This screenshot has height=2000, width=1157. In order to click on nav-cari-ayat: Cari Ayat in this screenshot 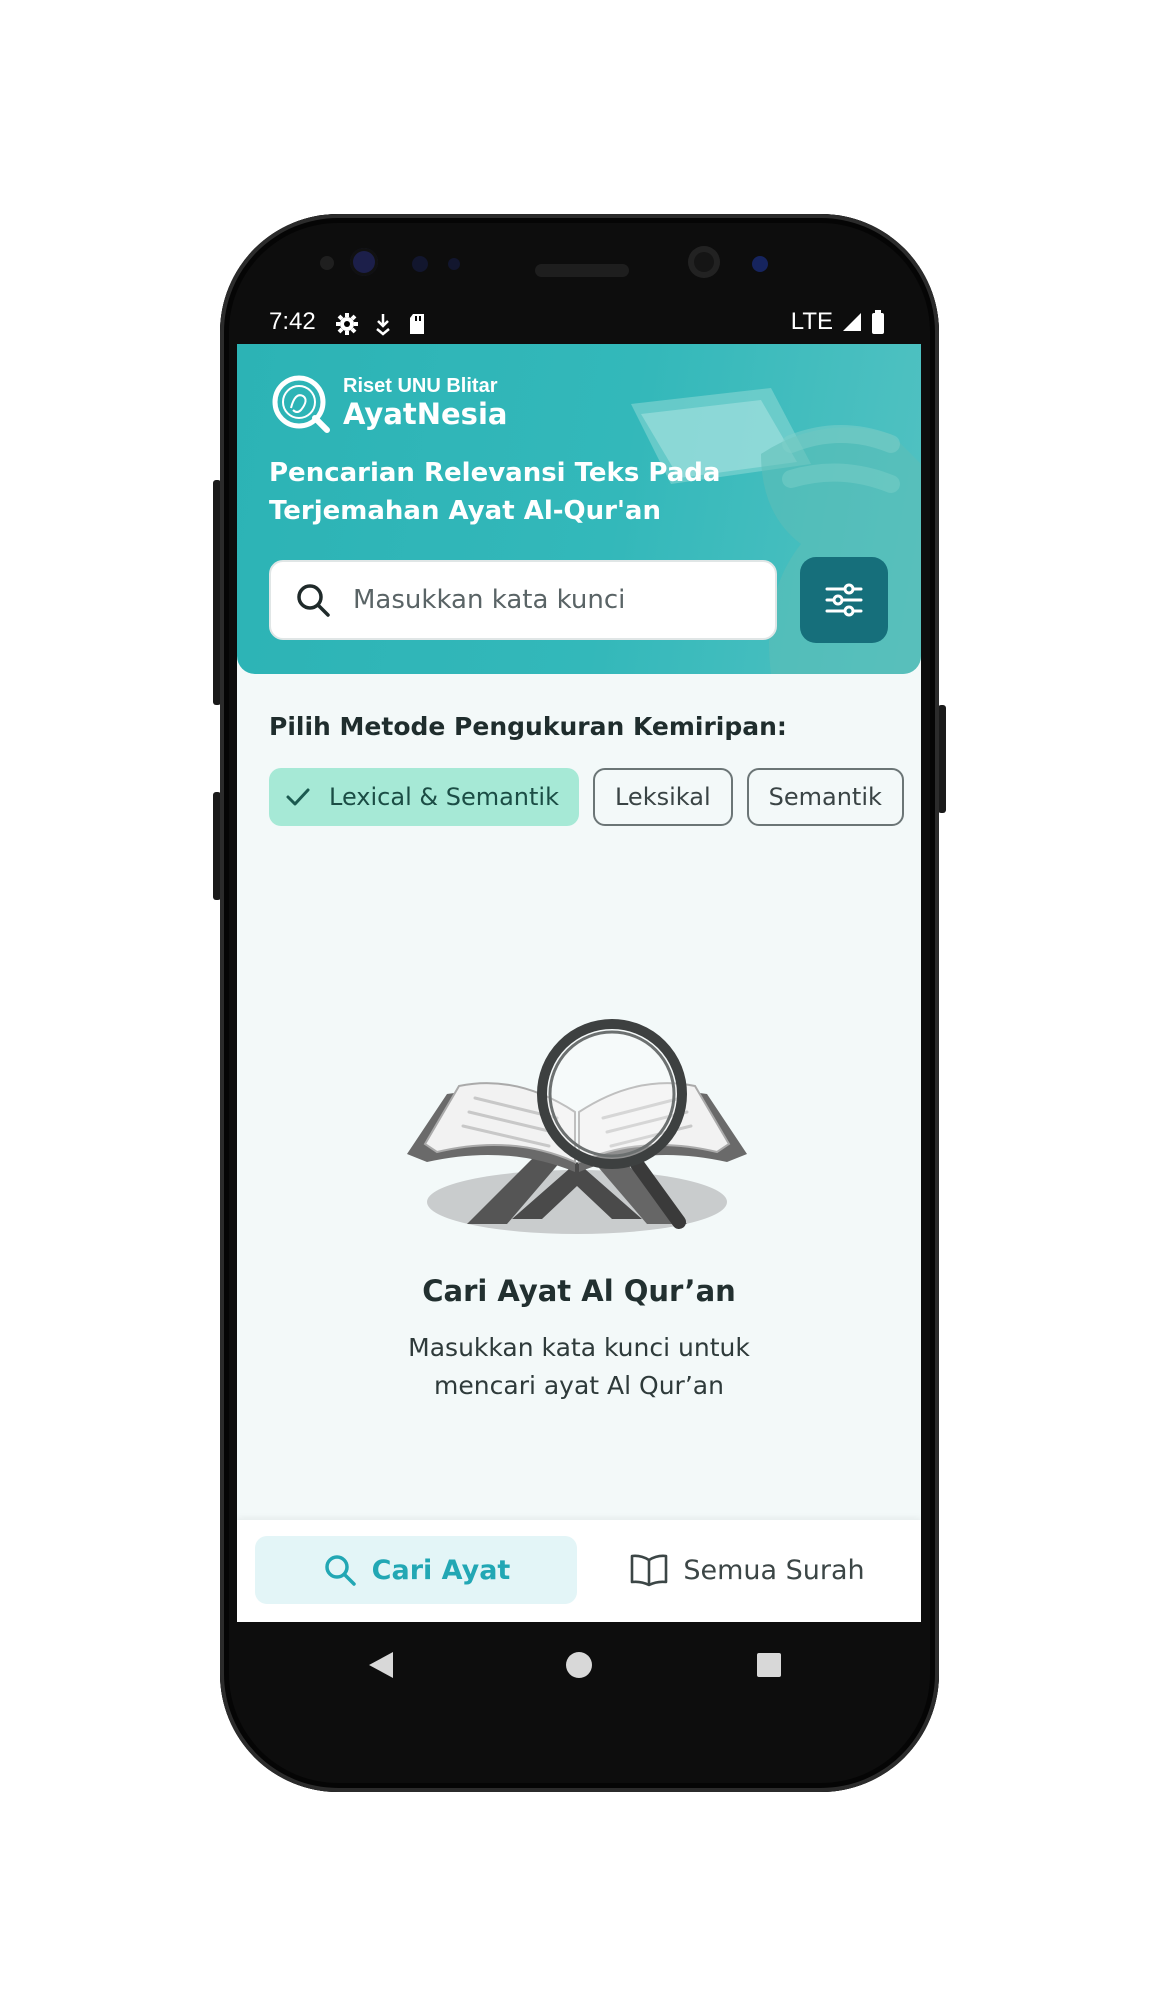, I will do `click(416, 1570)`.